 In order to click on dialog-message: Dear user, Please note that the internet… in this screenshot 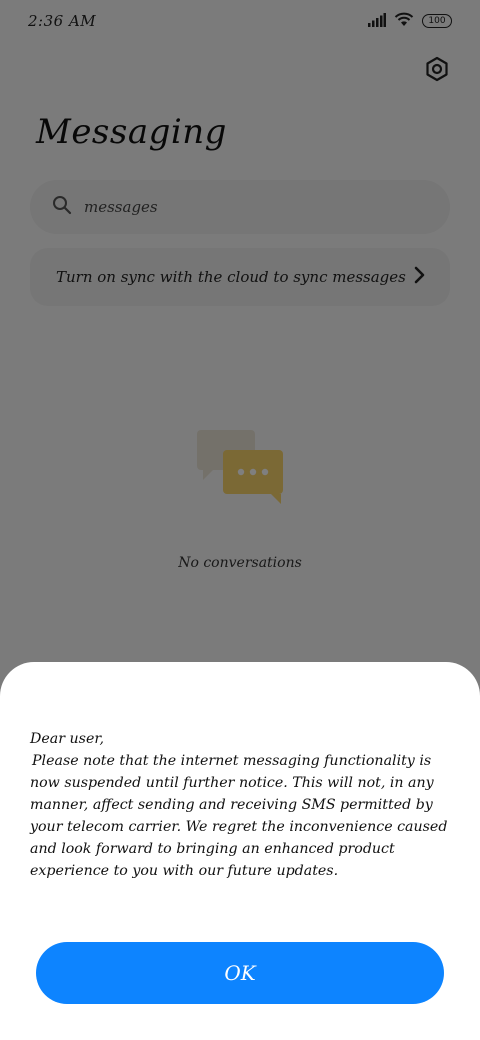, I will do `click(246, 805)`.